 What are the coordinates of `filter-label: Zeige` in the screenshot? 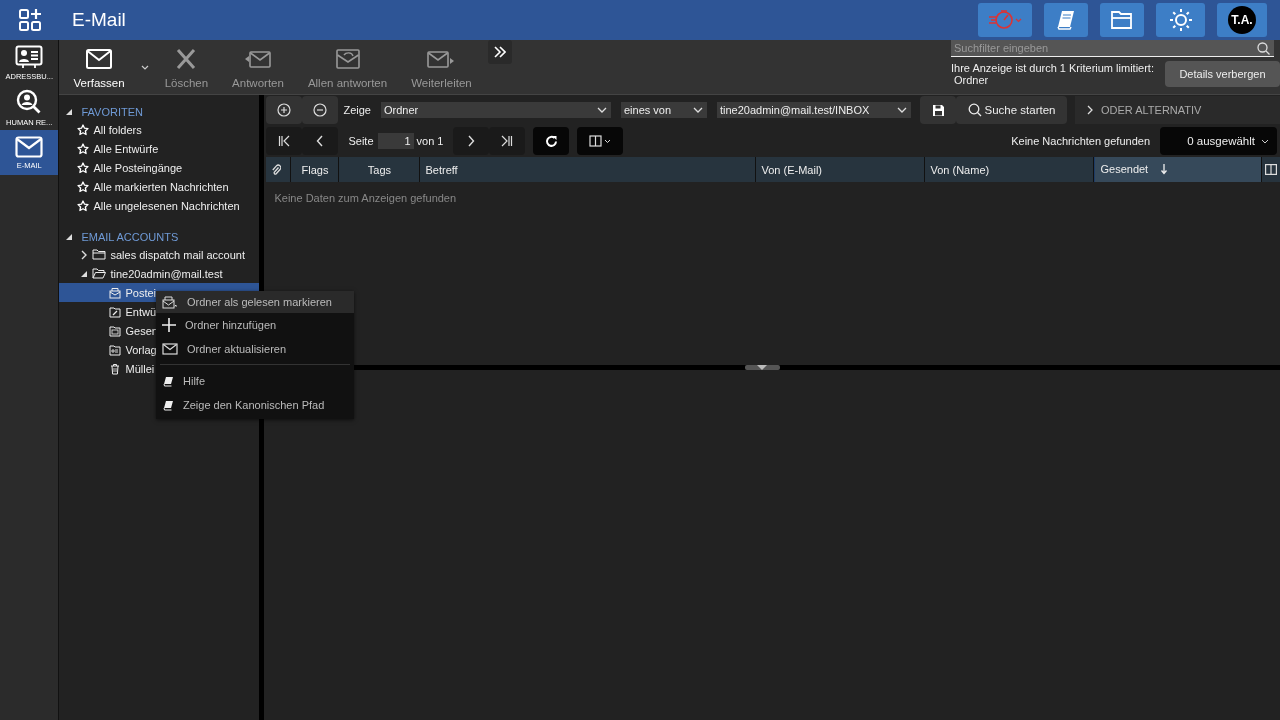 It's located at (357, 110).